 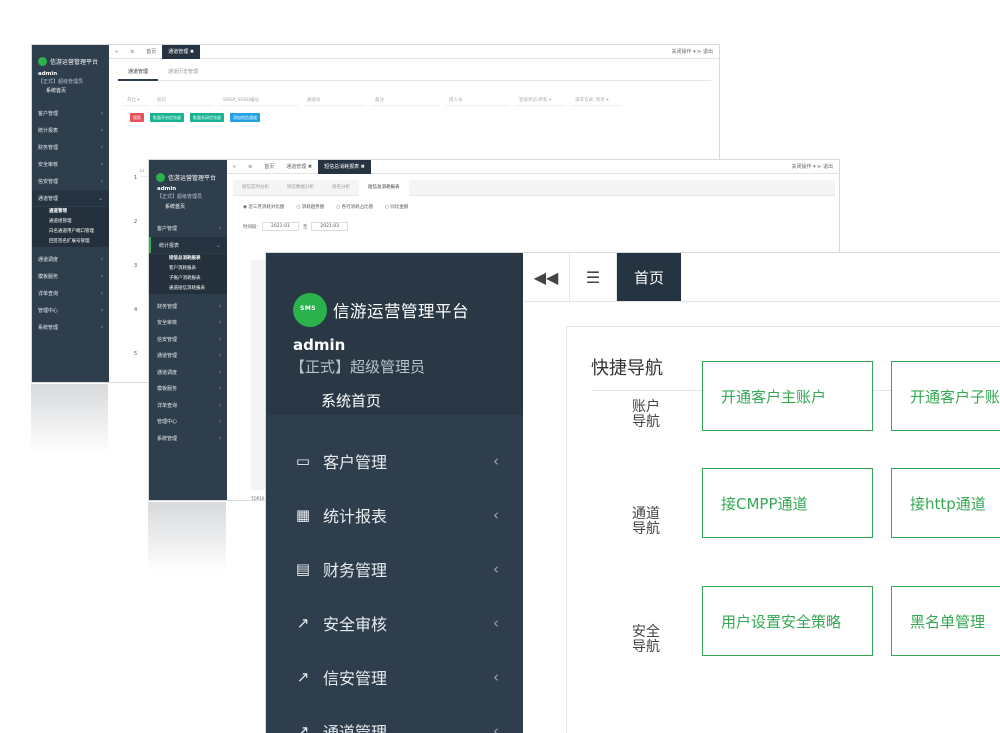 I want to click on sidebar-item: 通道管理 ⌄, so click(x=70, y=198).